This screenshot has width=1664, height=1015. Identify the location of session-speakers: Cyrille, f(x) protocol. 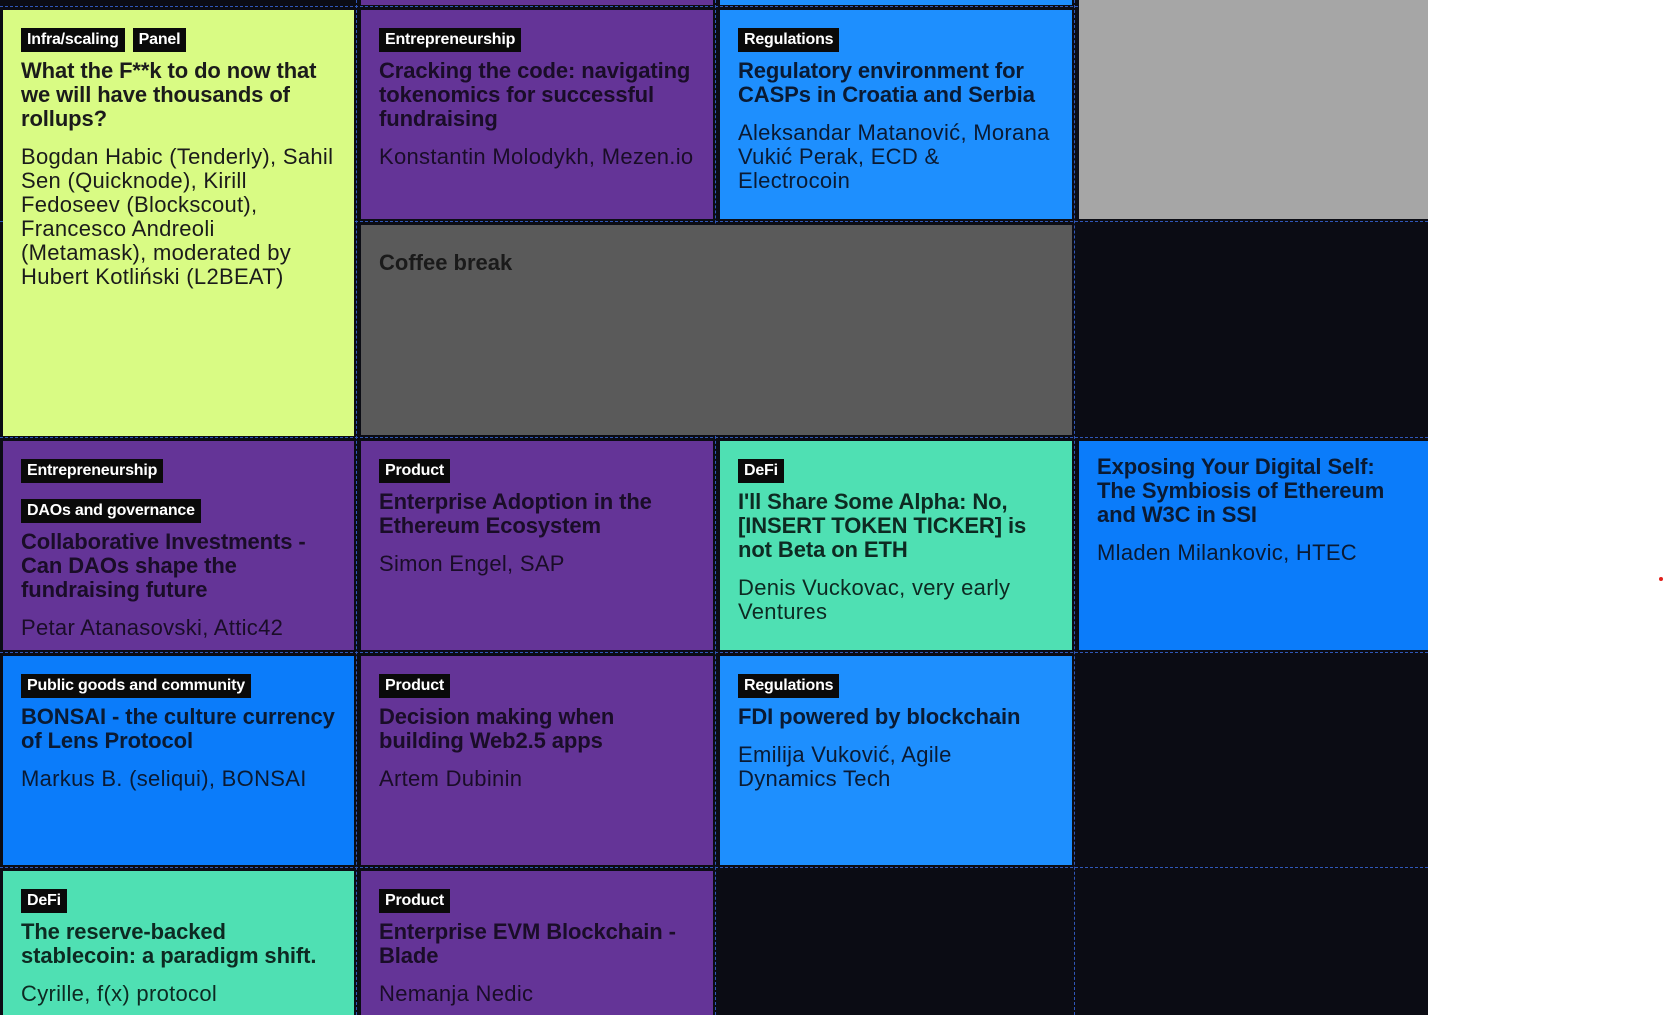
(119, 993).